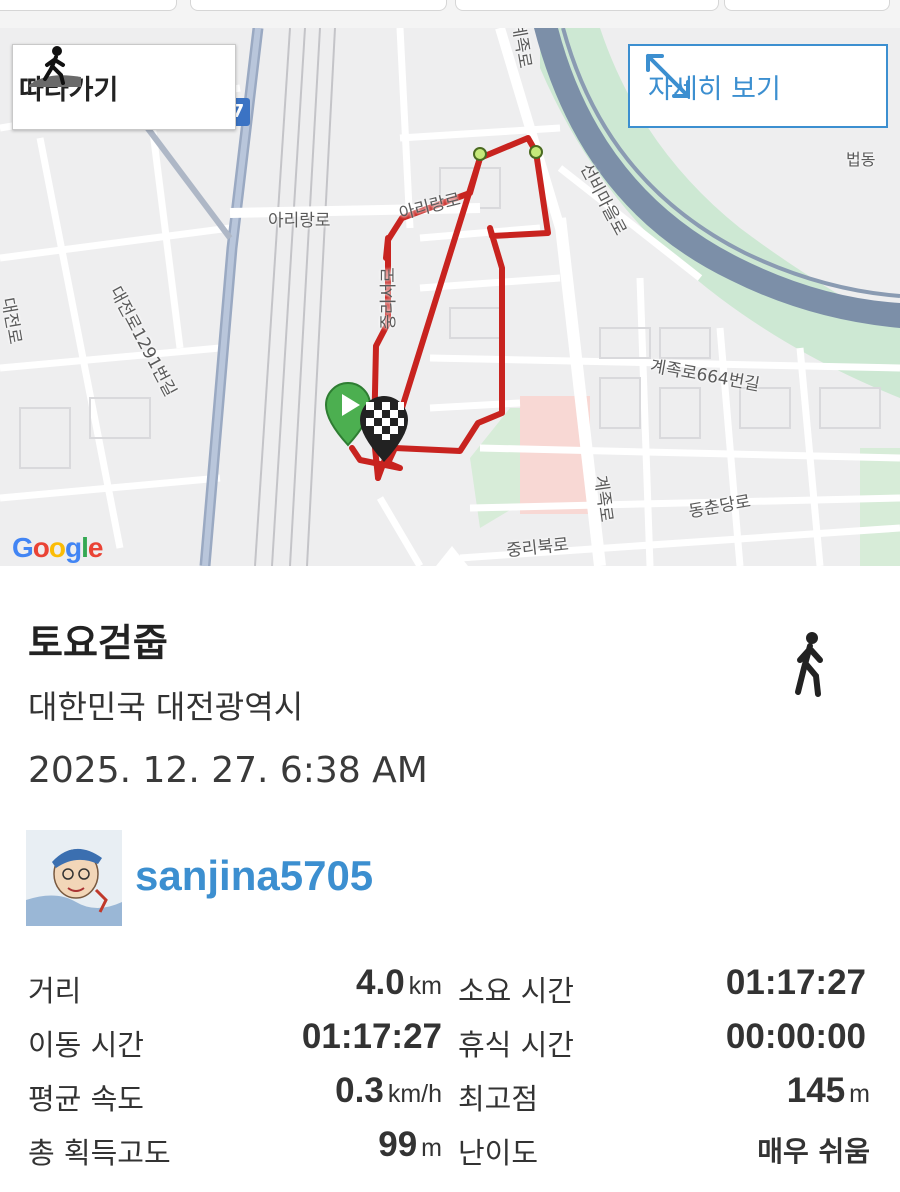 The height and width of the screenshot is (1192, 900). Describe the element at coordinates (388, 298) in the screenshot. I see `map-label-jungni-seo-ro: 중리서로` at that location.